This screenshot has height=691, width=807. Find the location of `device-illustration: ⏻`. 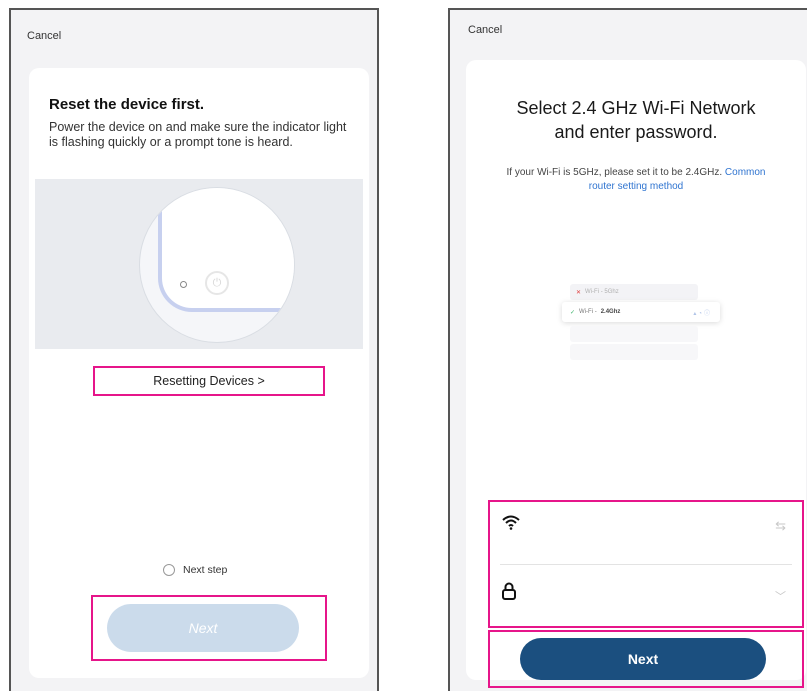

device-illustration: ⏻ is located at coordinates (199, 264).